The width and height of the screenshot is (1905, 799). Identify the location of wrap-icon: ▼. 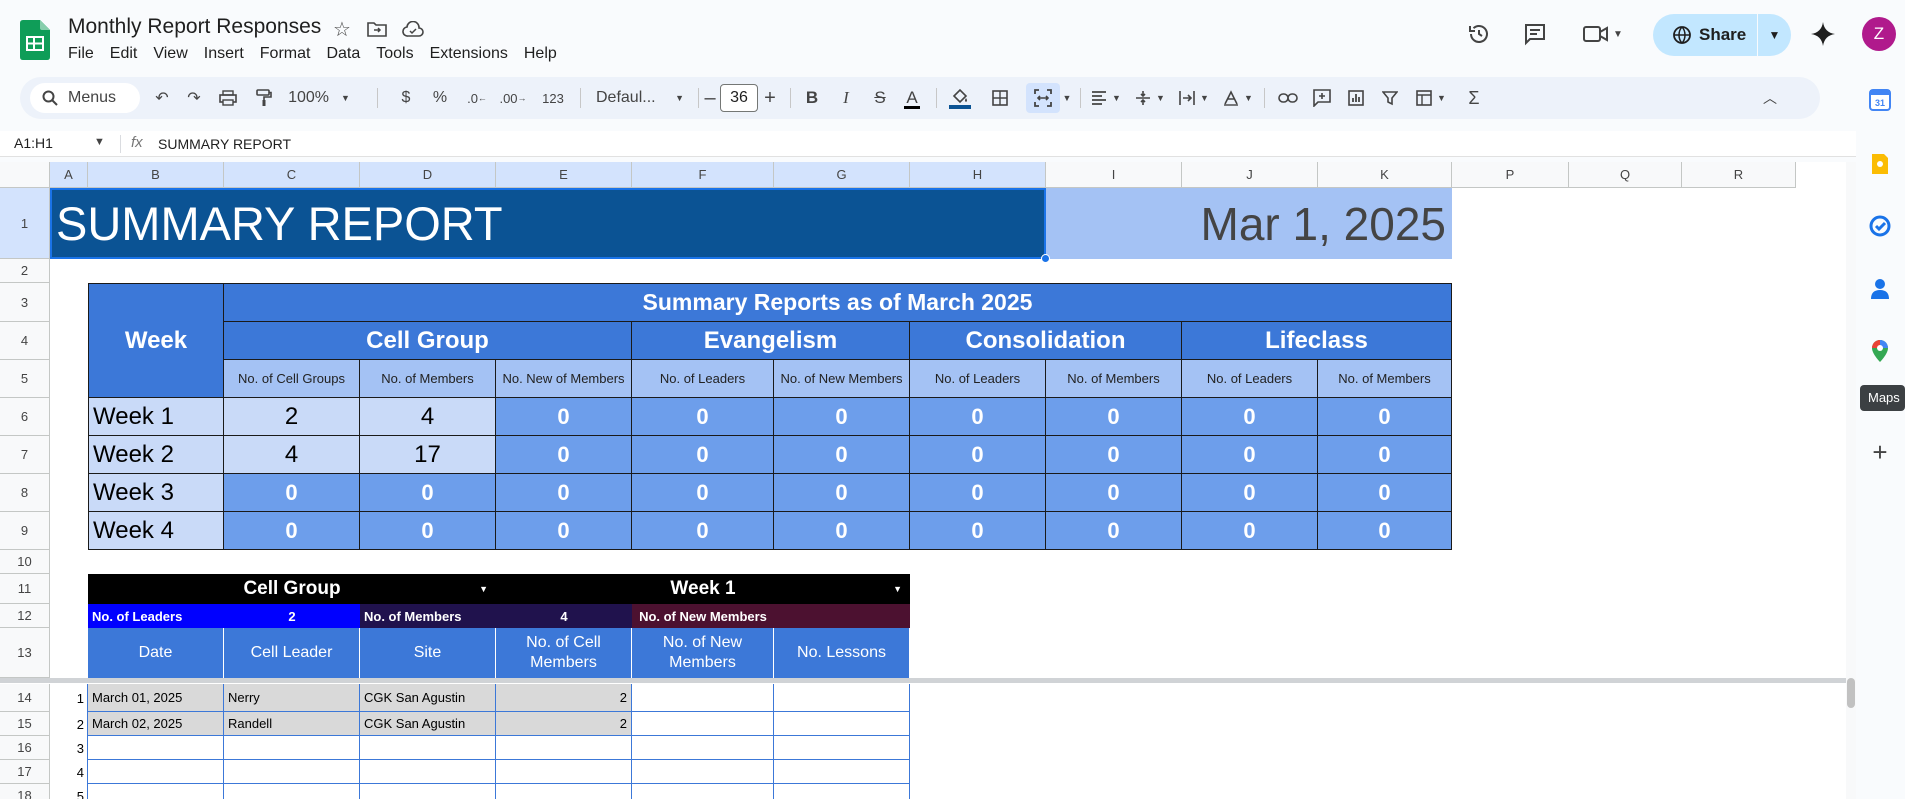
(1194, 98).